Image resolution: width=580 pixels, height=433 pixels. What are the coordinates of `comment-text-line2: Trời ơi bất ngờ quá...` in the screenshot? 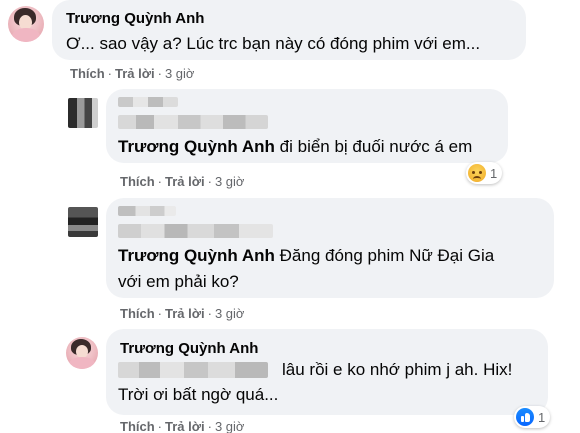 It's located at (198, 394).